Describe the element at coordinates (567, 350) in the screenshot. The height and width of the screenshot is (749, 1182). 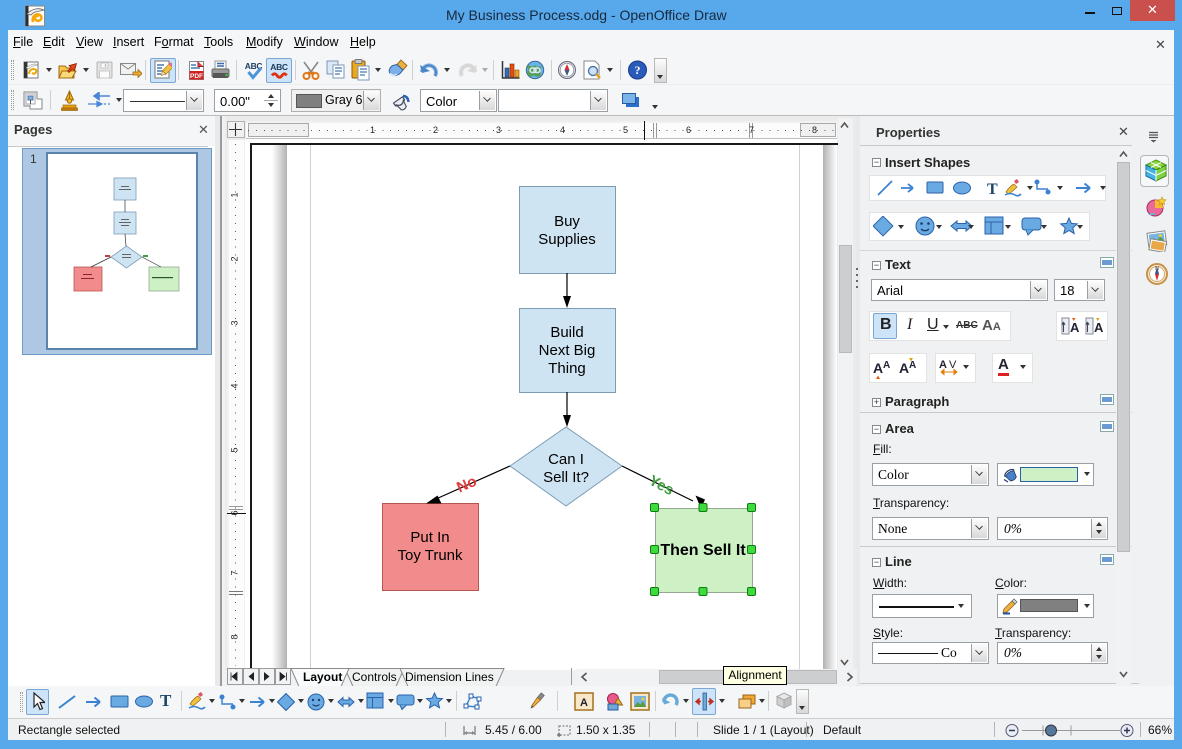
I see `svg-text: Next Big` at that location.